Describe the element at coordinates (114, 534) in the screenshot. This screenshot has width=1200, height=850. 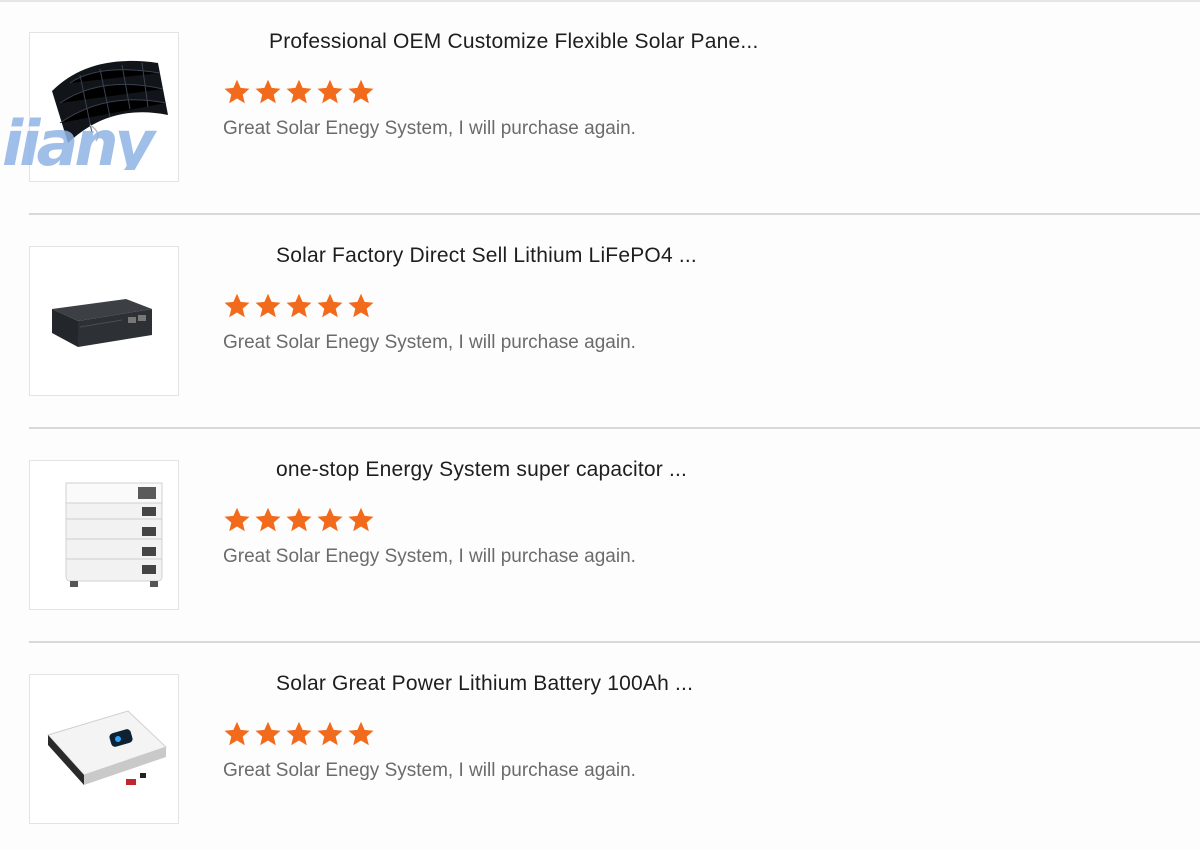
I see `stacked-battery-icon` at that location.